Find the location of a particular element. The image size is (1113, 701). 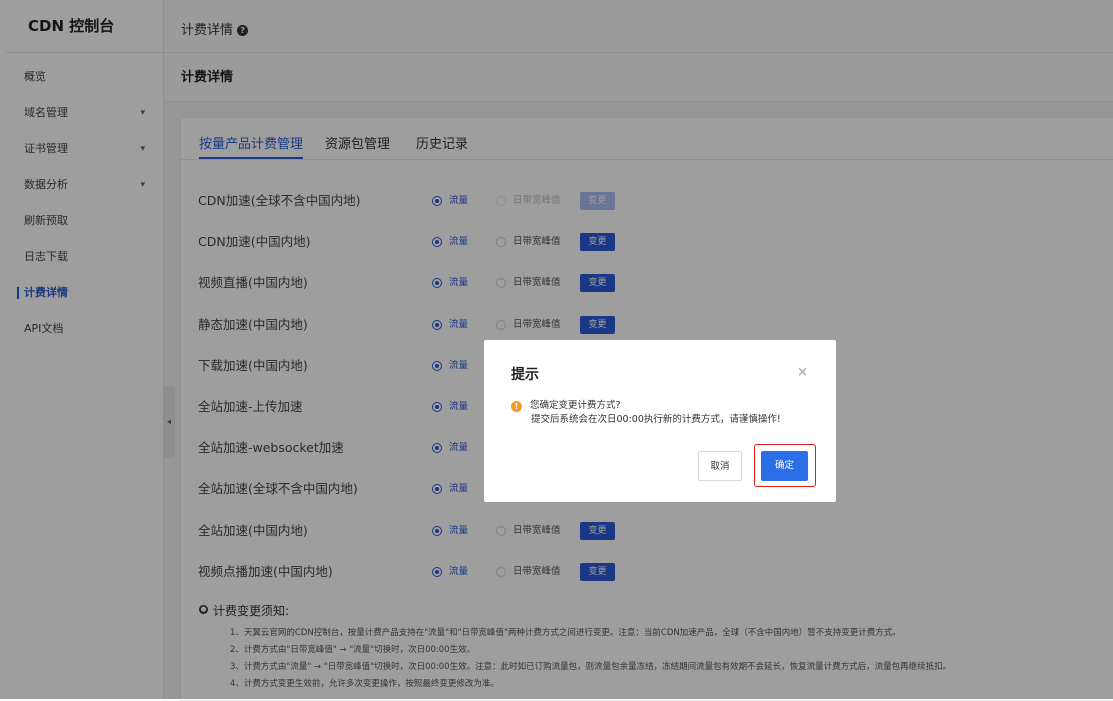

cancel-button: 取消 is located at coordinates (720, 466).